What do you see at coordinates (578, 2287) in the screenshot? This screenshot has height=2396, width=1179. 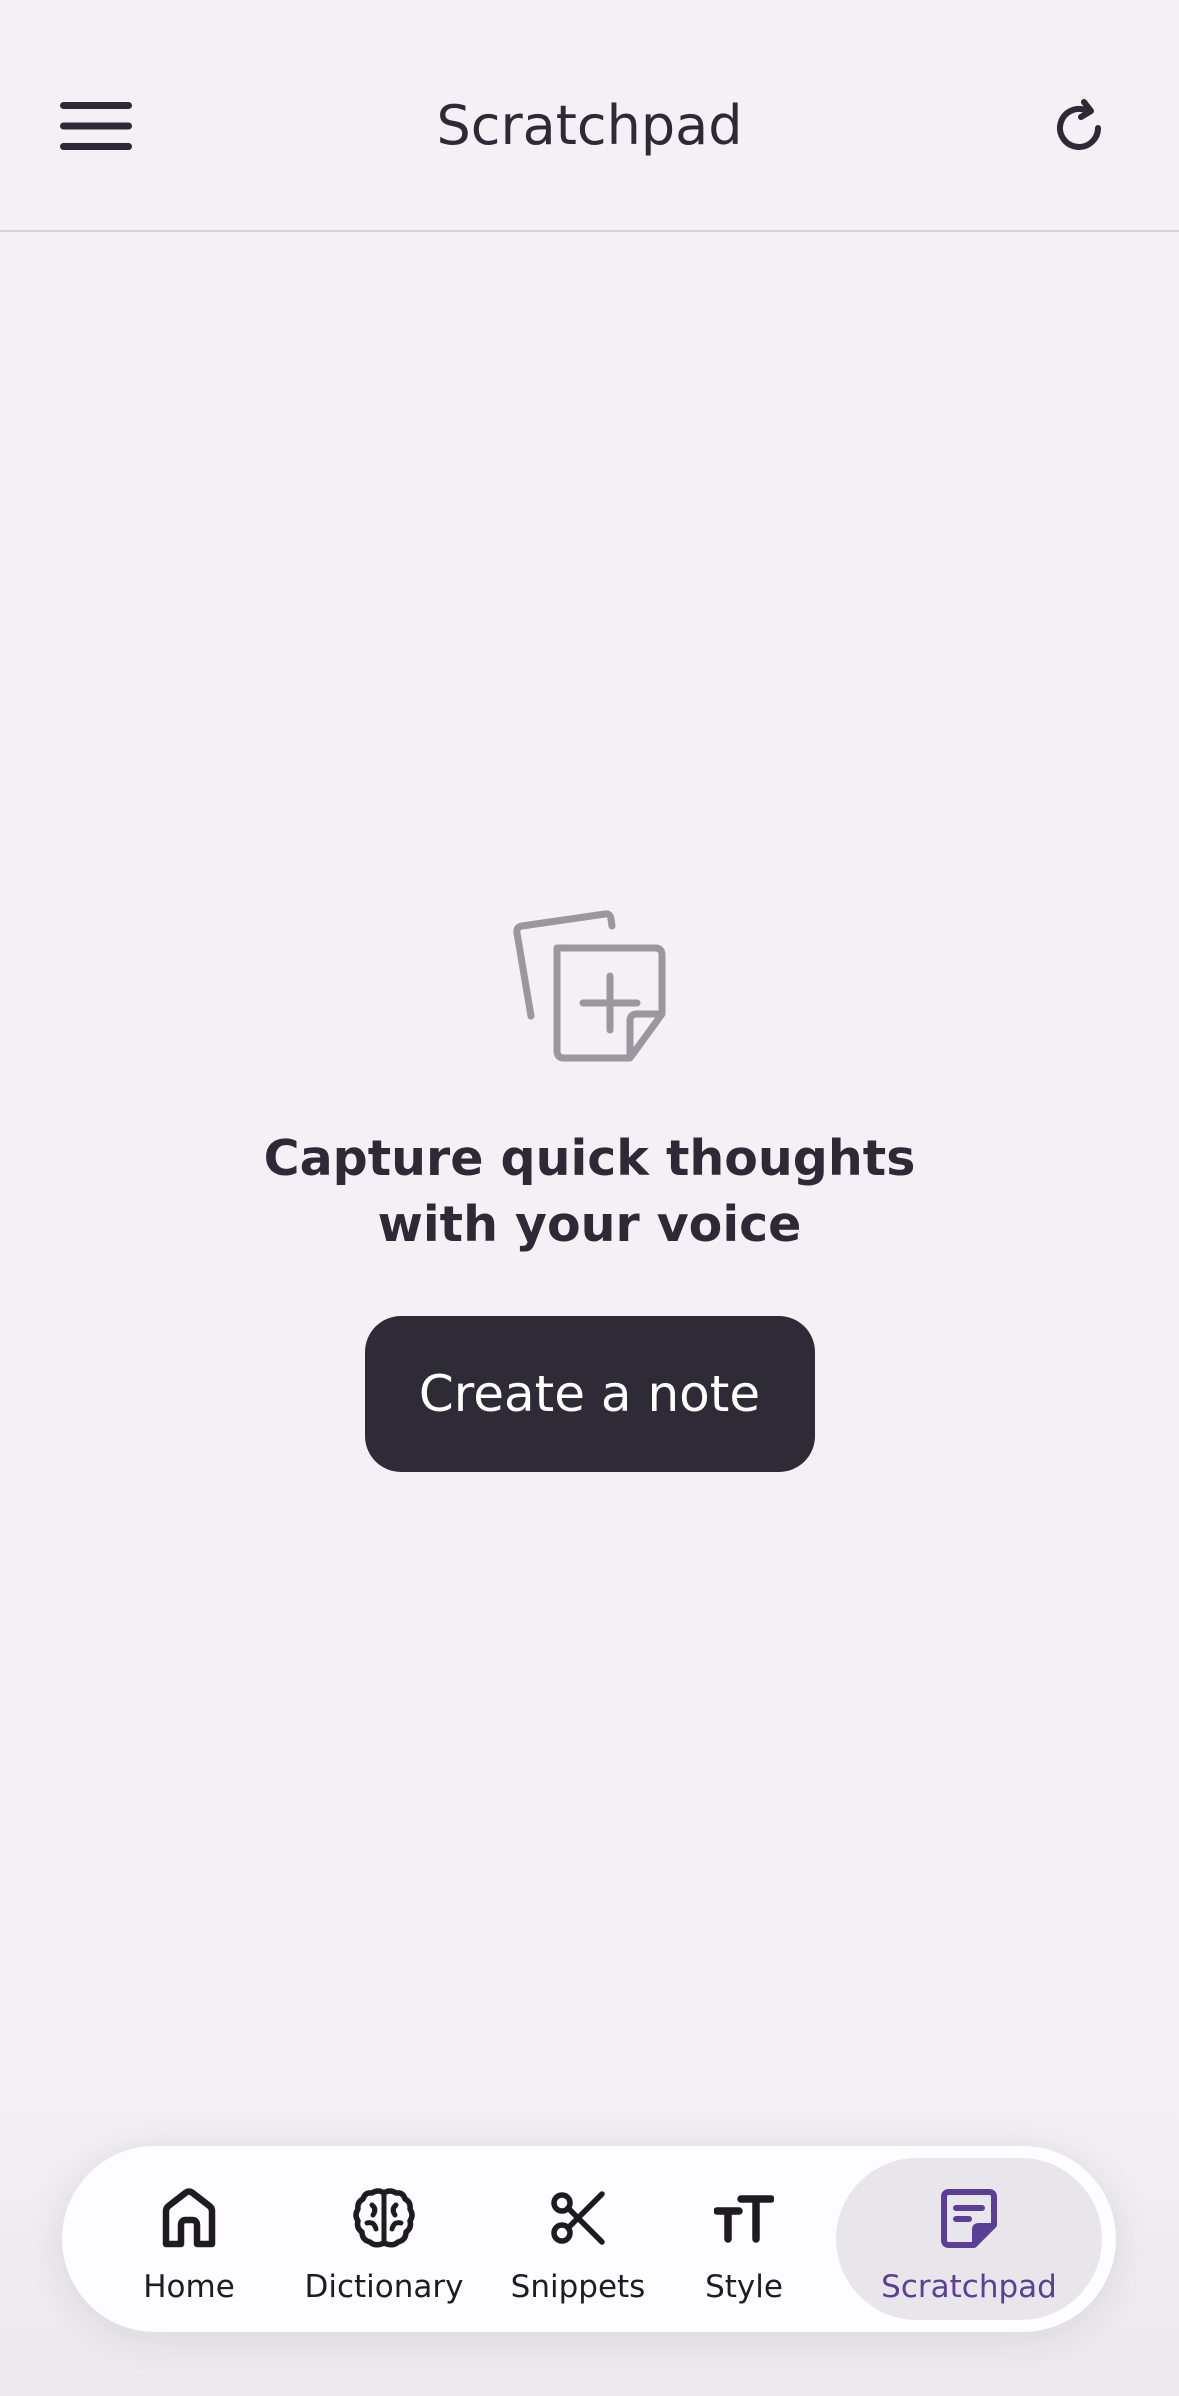 I see `nav-label-snippets: Snippets` at bounding box center [578, 2287].